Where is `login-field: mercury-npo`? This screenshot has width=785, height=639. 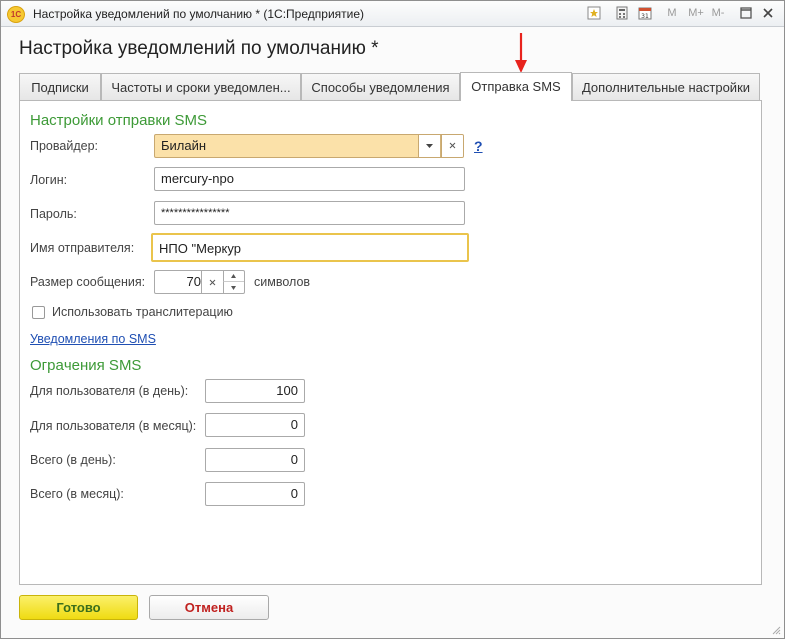 login-field: mercury-npo is located at coordinates (309, 179).